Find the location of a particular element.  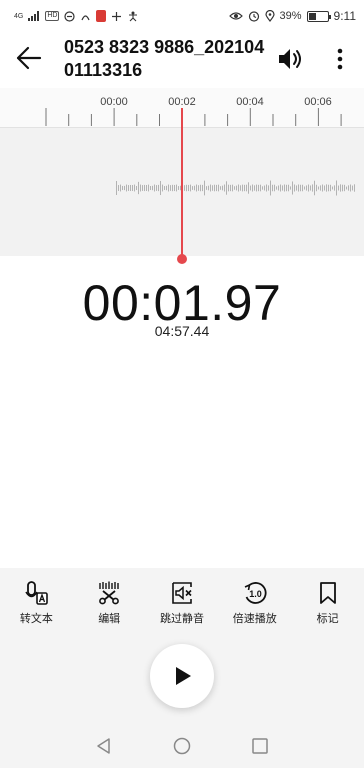

speaker-icon is located at coordinates (290, 59).